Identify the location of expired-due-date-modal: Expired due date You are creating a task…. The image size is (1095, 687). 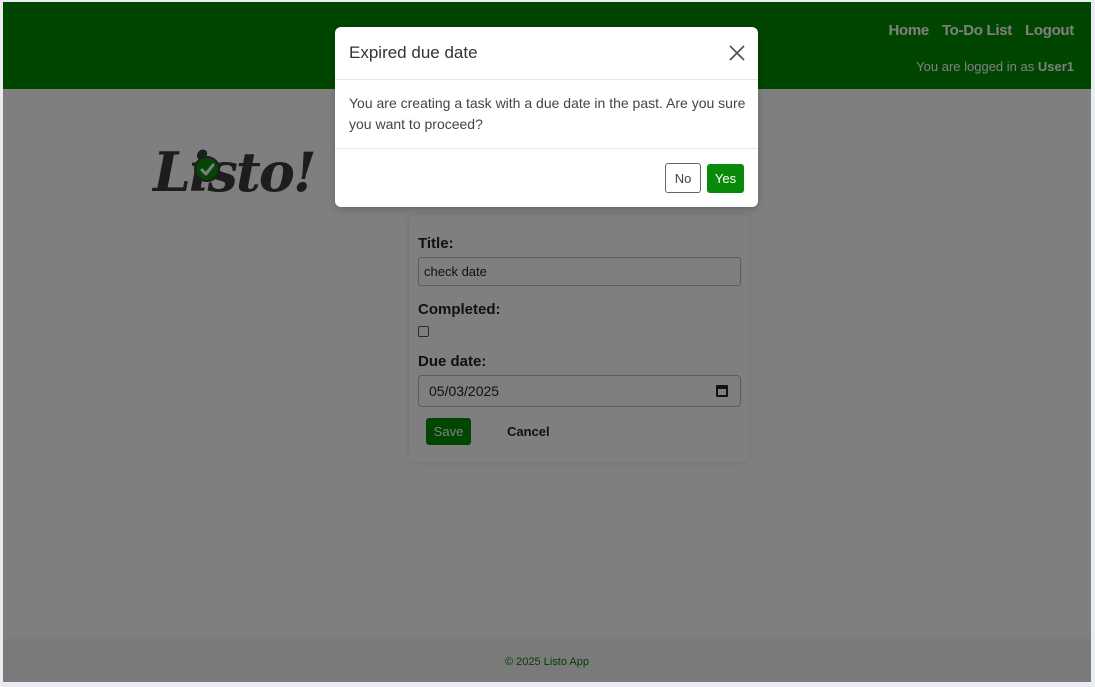
(546, 117).